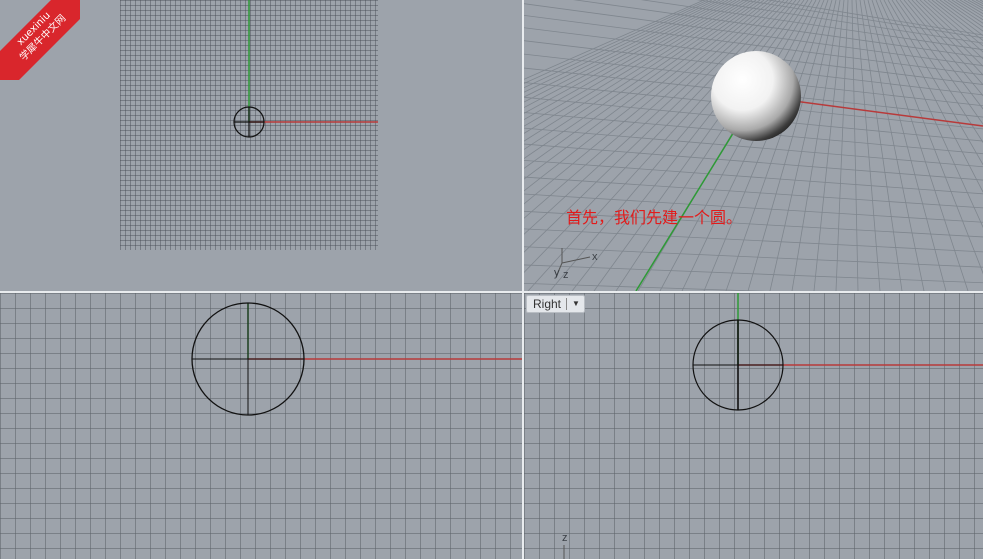 This screenshot has height=559, width=983. Describe the element at coordinates (576, 304) in the screenshot. I see `dropdown-arrow-icon: ▼` at that location.